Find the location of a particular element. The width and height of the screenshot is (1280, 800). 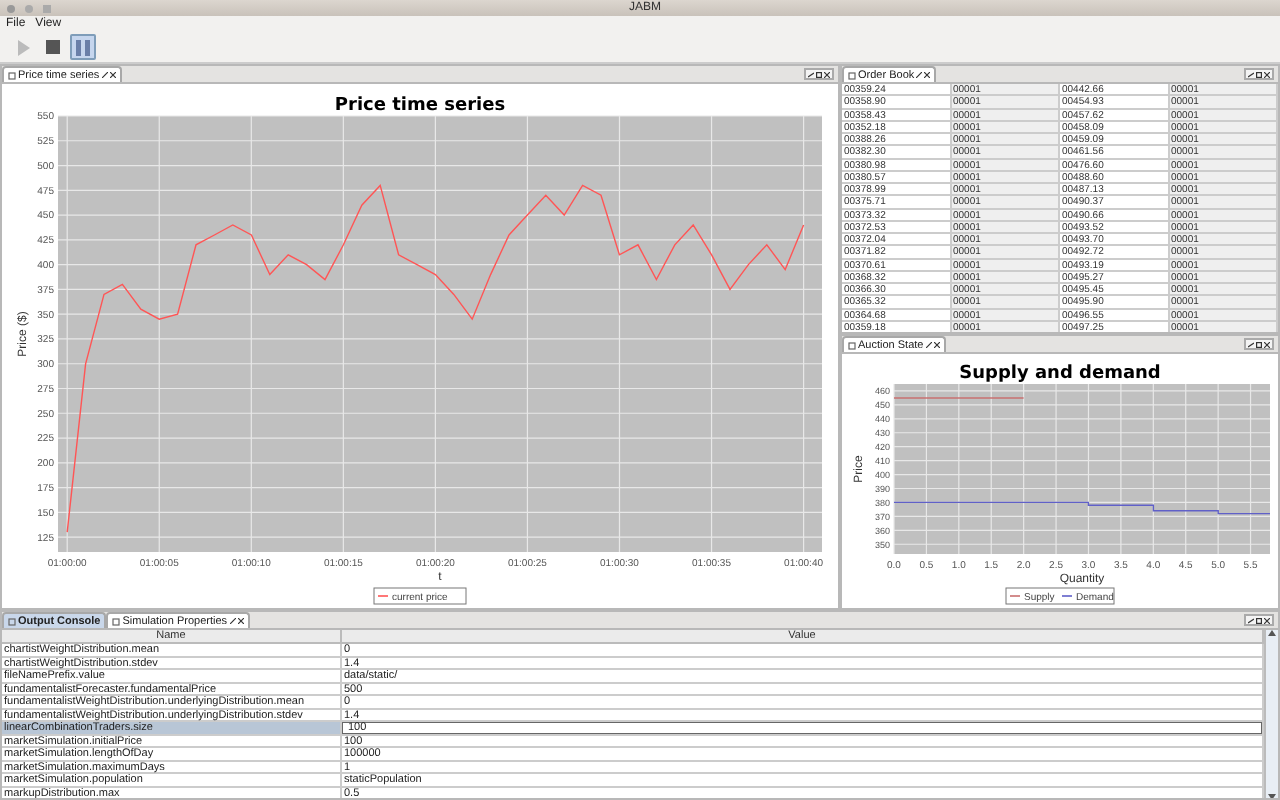

play-icon is located at coordinates (23, 47).